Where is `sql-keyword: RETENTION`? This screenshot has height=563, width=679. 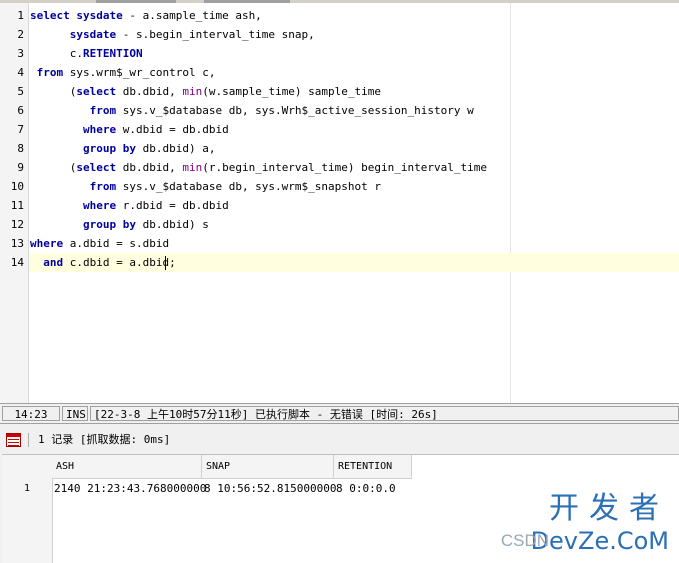 sql-keyword: RETENTION is located at coordinates (112, 53).